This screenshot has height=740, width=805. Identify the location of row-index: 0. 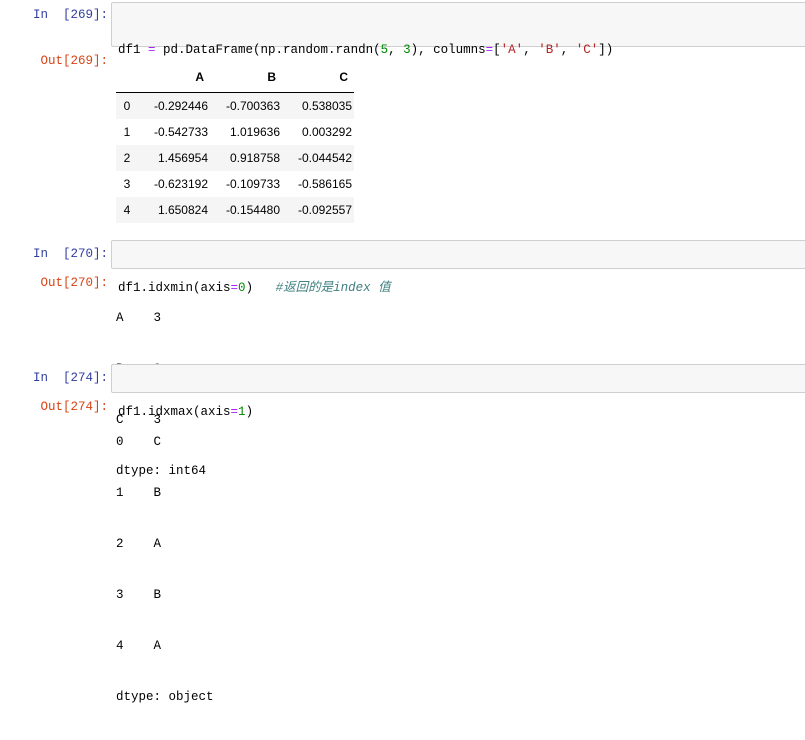
(127, 106).